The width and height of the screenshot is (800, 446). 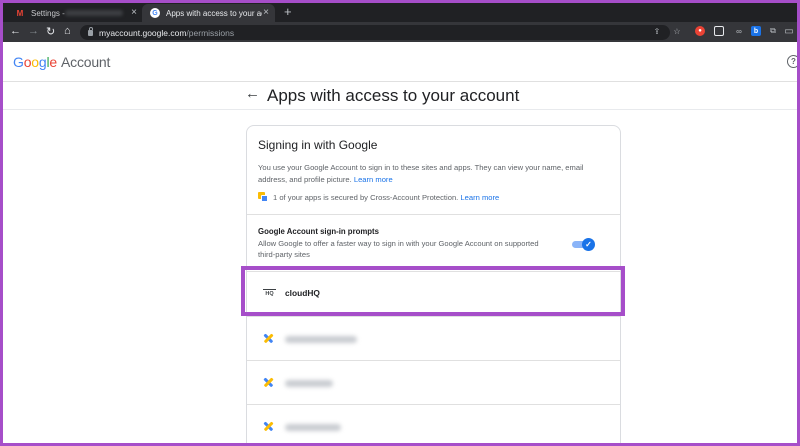 I want to click on app-name: cloudHQ, so click(x=302, y=293).